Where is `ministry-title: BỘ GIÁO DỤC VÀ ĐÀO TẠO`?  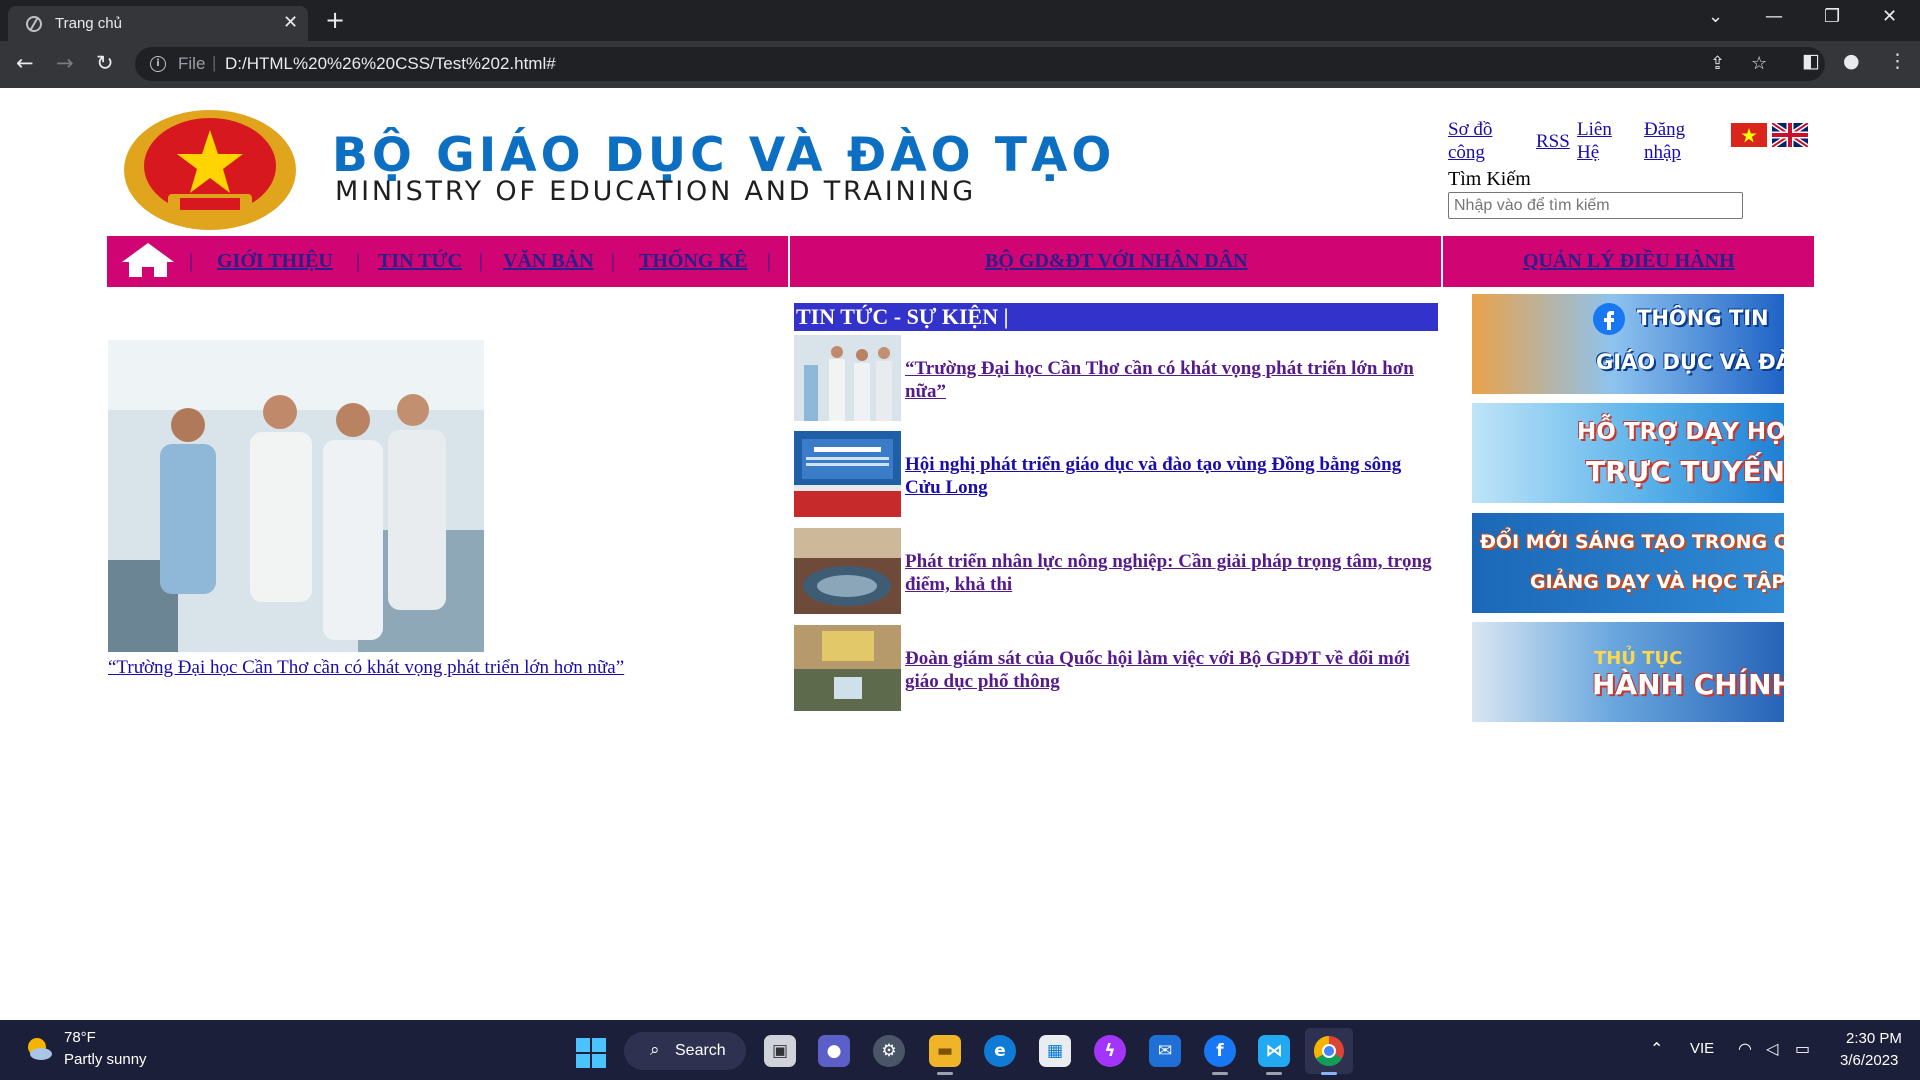 ministry-title: BỘ GIÁO DỤC VÀ ĐÀO TẠO is located at coordinates (724, 155).